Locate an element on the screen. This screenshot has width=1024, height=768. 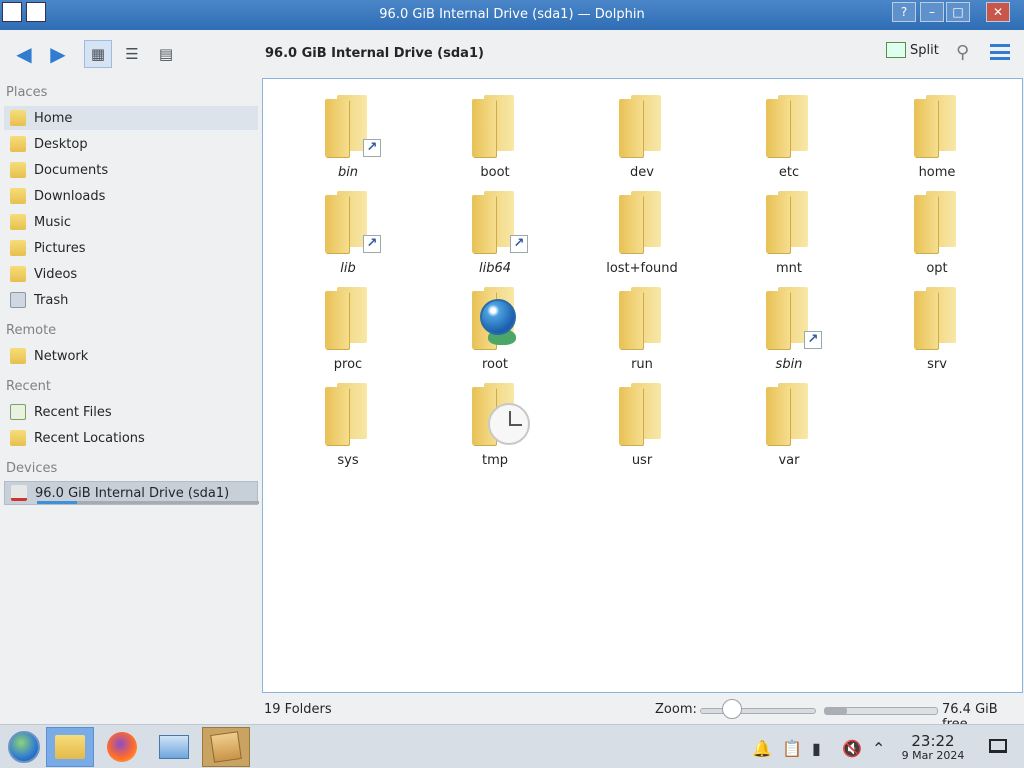
clock-date: 9 Mar 2024 is located at coordinates (933, 755).